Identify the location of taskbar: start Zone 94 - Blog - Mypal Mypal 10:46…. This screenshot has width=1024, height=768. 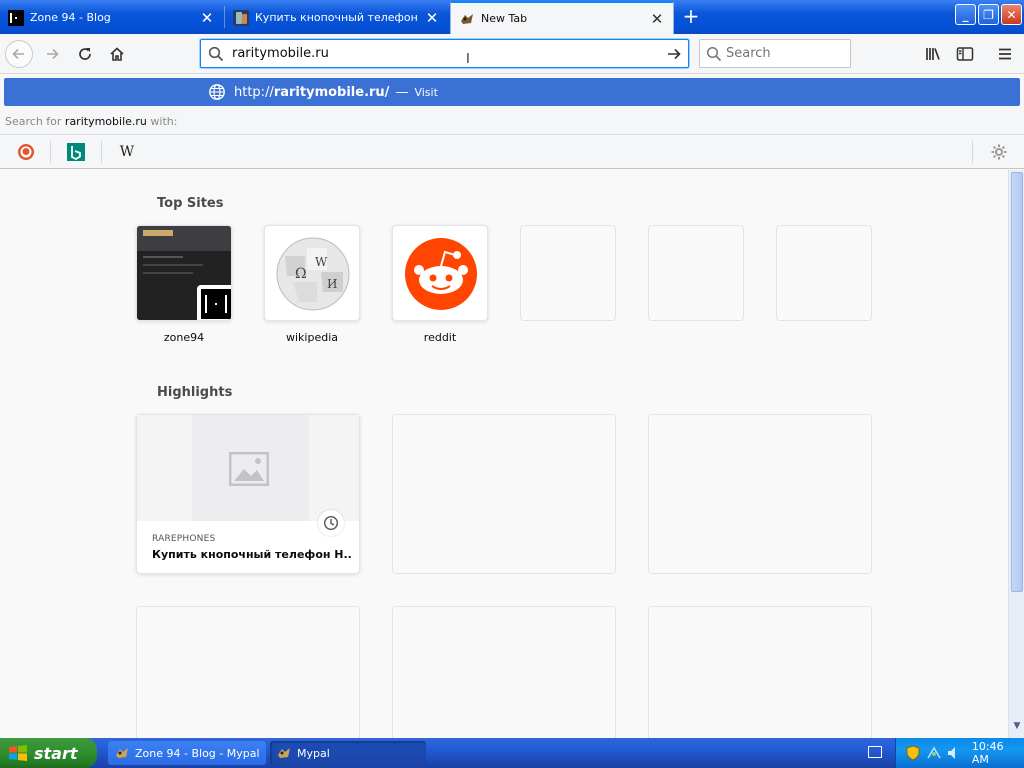
(512, 753).